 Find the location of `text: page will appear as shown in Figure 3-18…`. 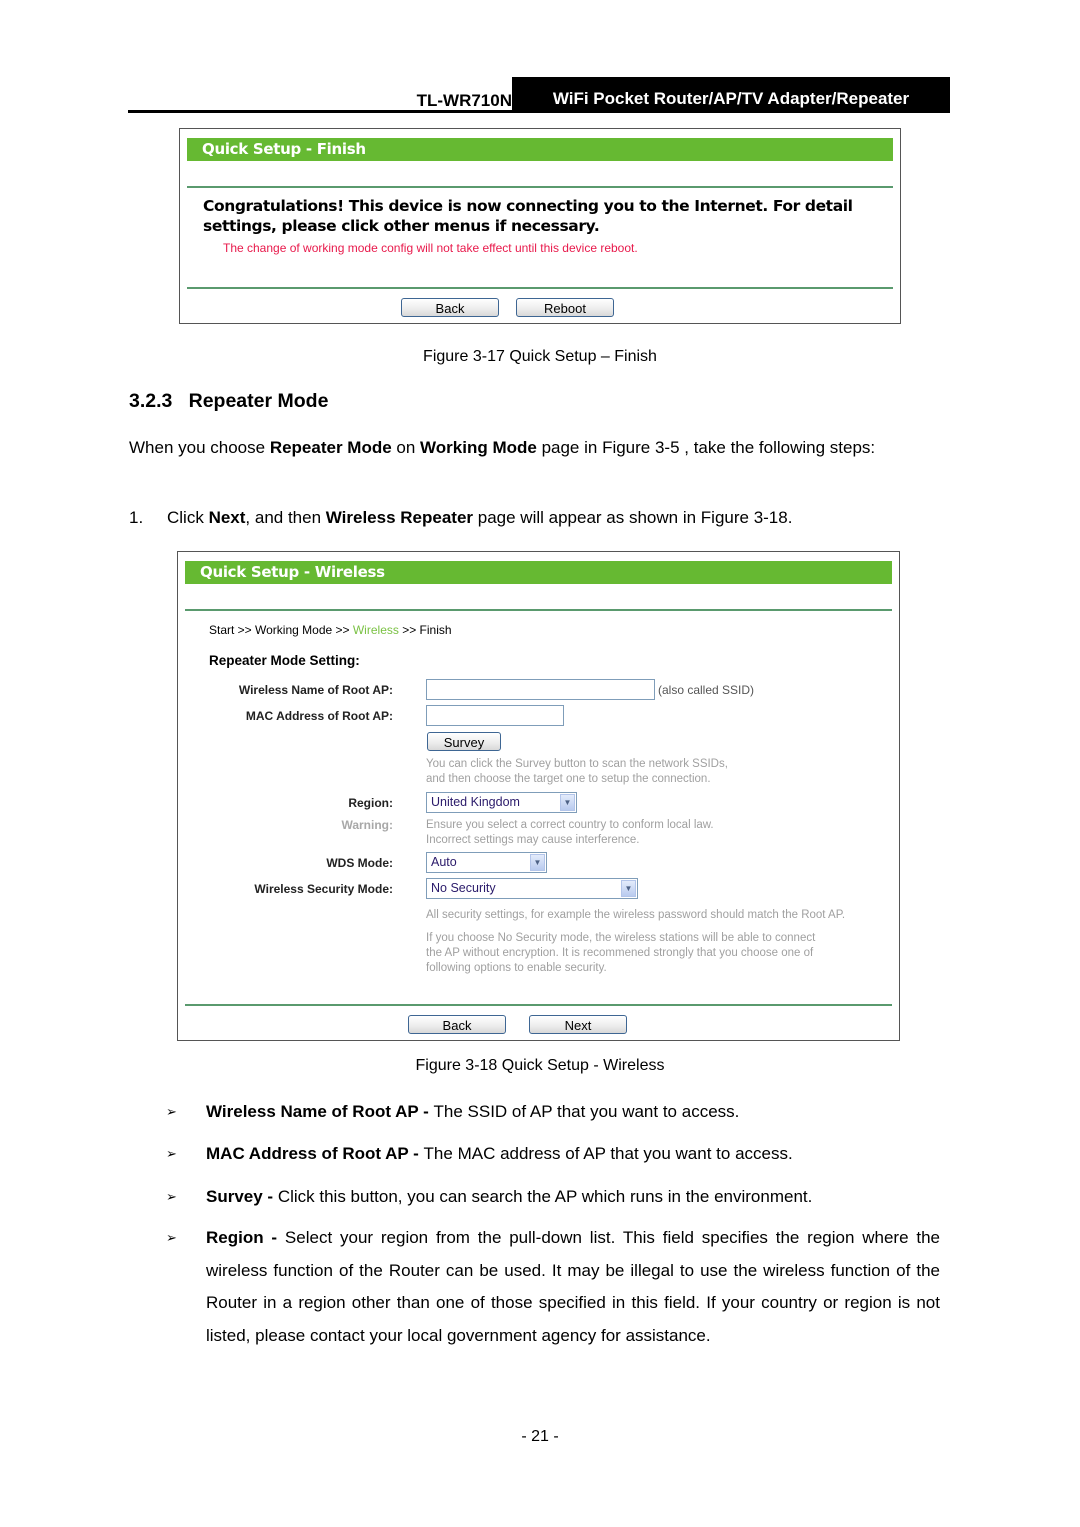

text: page will appear as shown in Figure 3-18… is located at coordinates (633, 517).